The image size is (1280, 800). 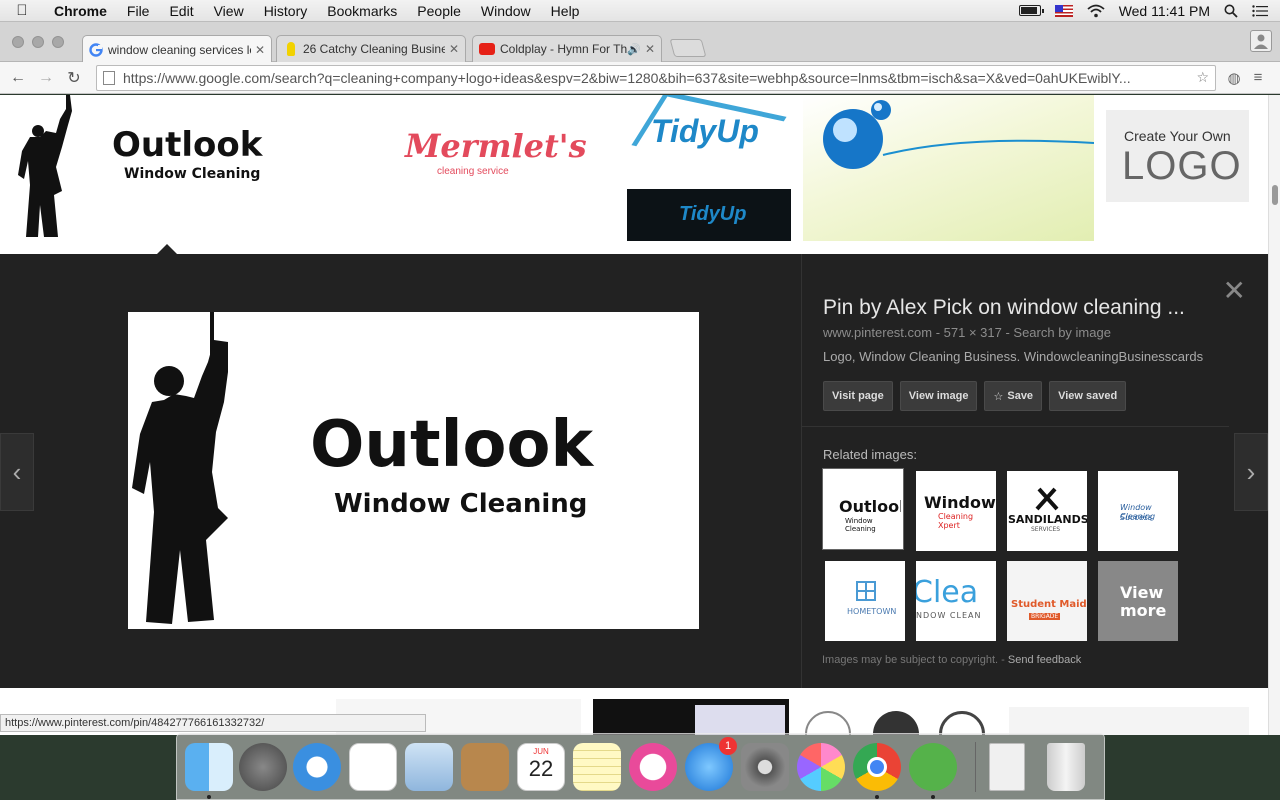 What do you see at coordinates (1202, 77) in the screenshot?
I see `bookmark-star-icon: ☆` at bounding box center [1202, 77].